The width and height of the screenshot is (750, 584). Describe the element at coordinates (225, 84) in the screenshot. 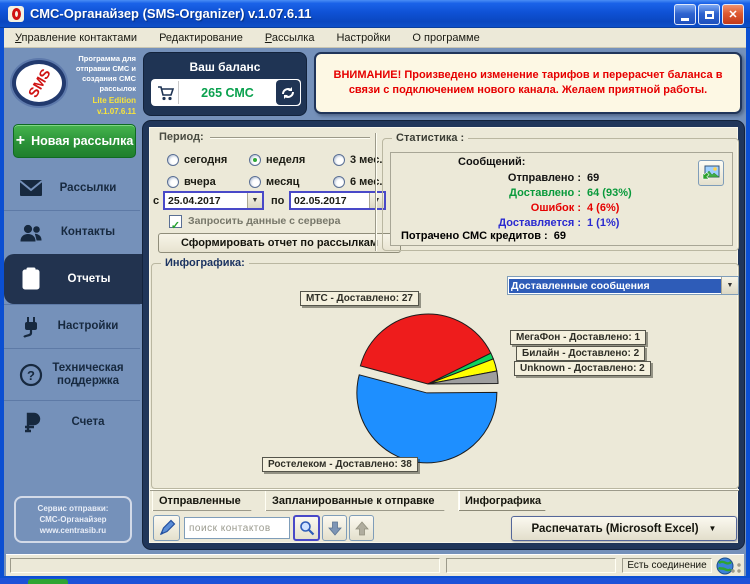

I see `balance-panel: Ваш баланс 265 СМС` at that location.